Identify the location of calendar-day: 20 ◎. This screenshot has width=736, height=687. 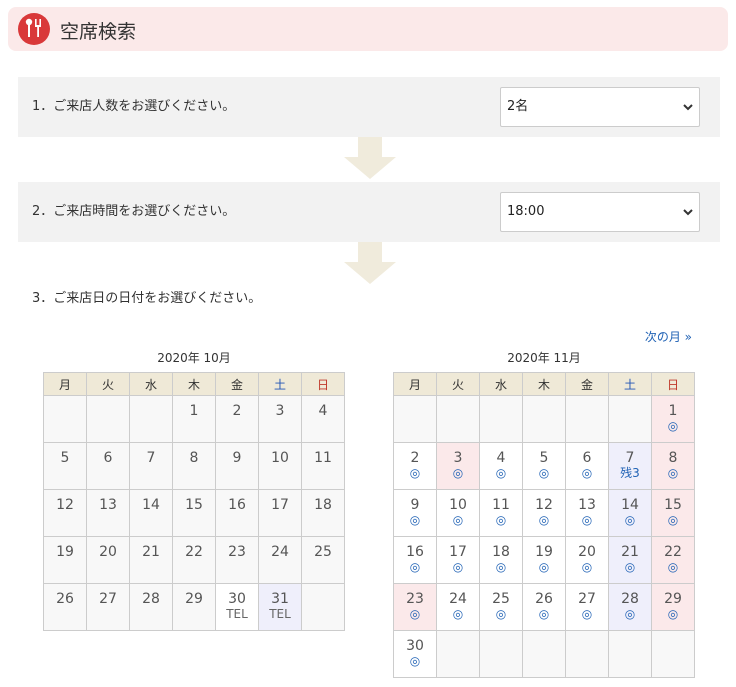
(587, 560).